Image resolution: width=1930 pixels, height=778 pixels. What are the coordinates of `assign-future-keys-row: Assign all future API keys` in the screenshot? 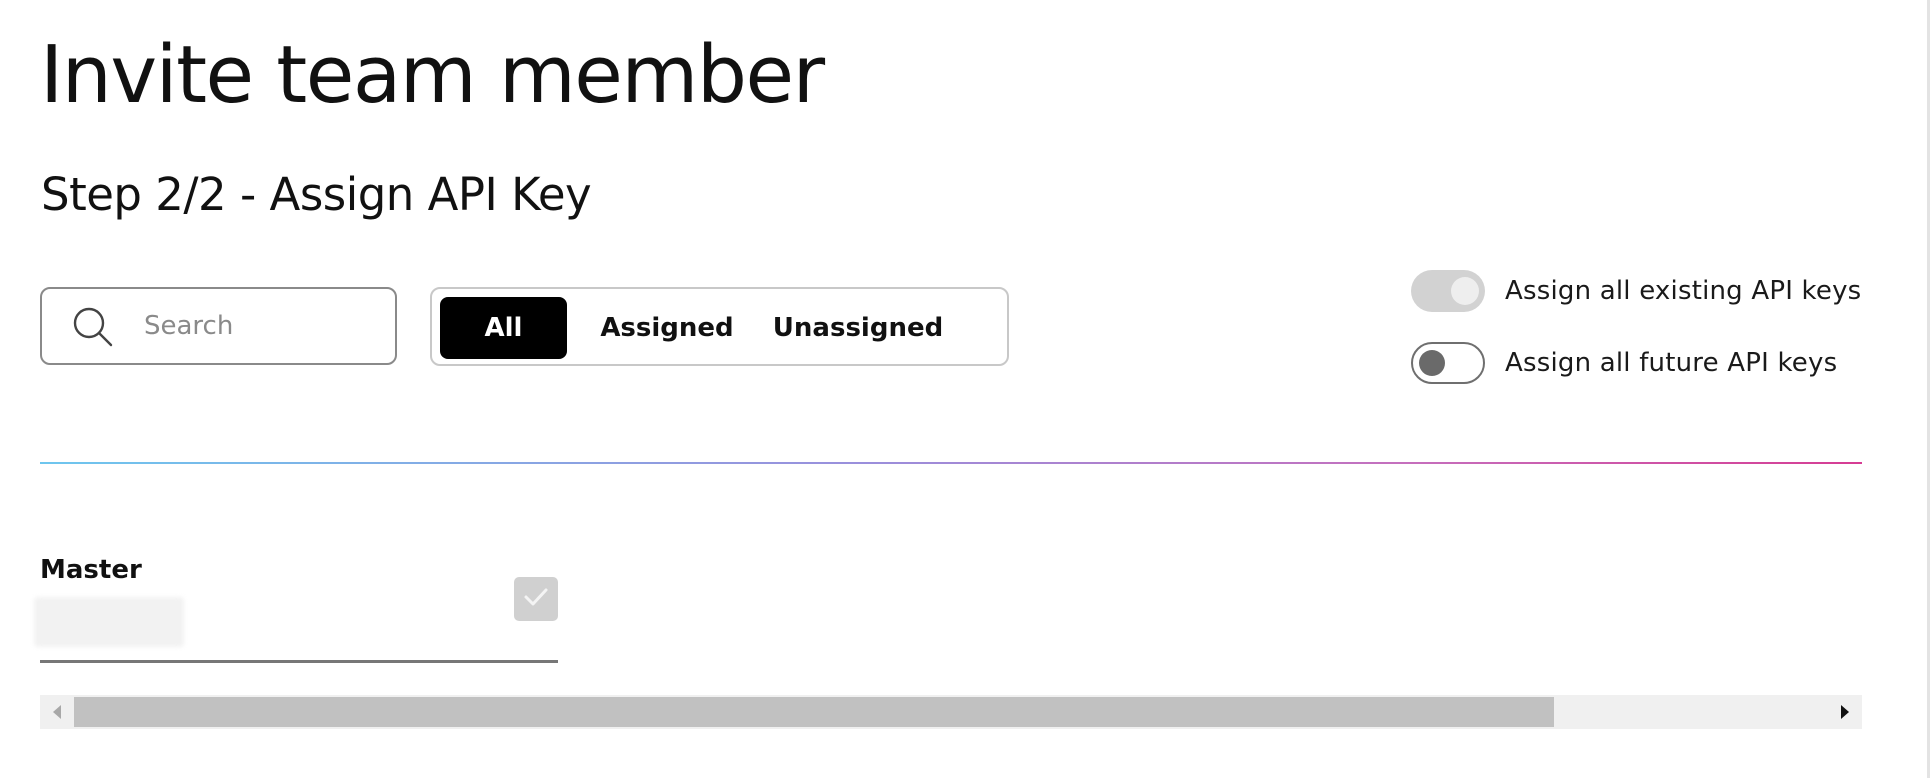 It's located at (1624, 363).